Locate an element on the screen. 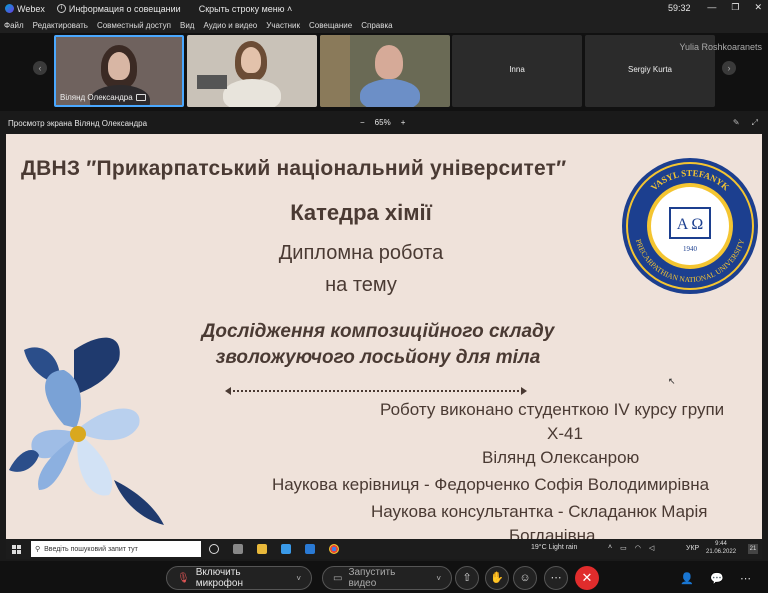 The image size is (768, 593). zoom-in-button: + is located at coordinates (403, 122).